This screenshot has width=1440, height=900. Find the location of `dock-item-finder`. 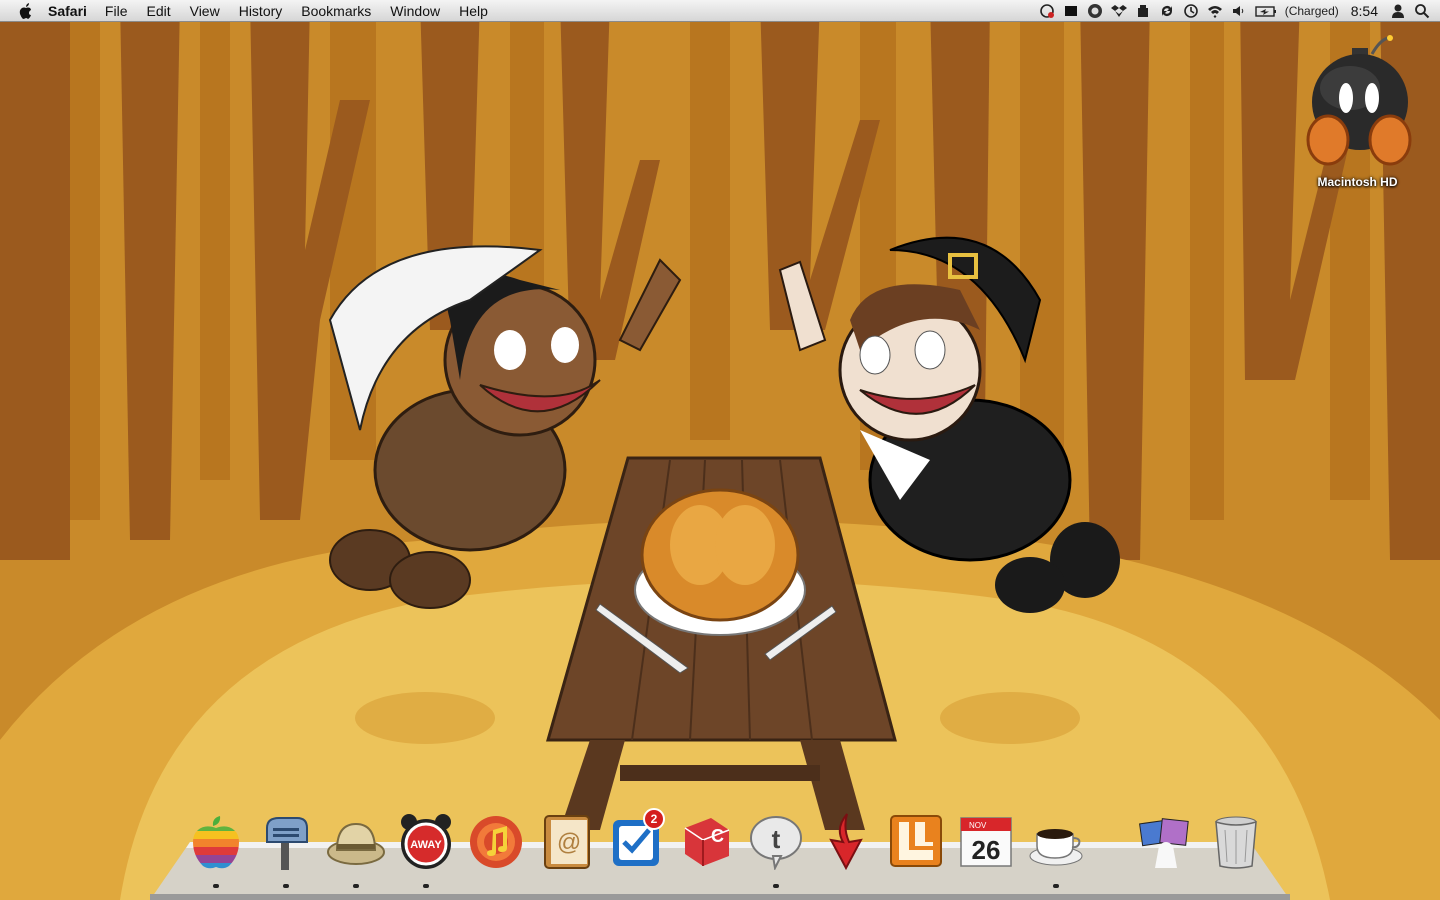

dock-item-finder is located at coordinates (216, 848).